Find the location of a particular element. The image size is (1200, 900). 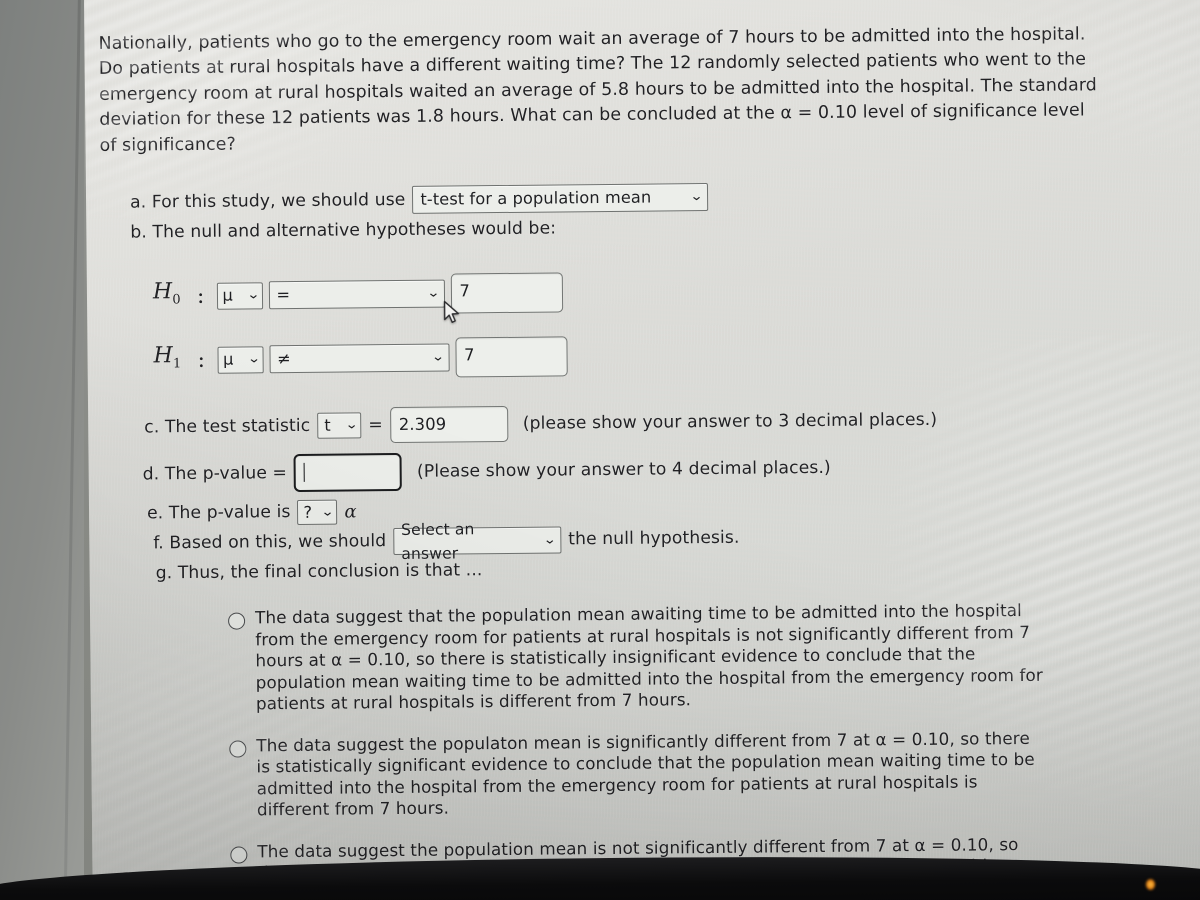

select-p-value-comparison-value: ? is located at coordinates (308, 512).